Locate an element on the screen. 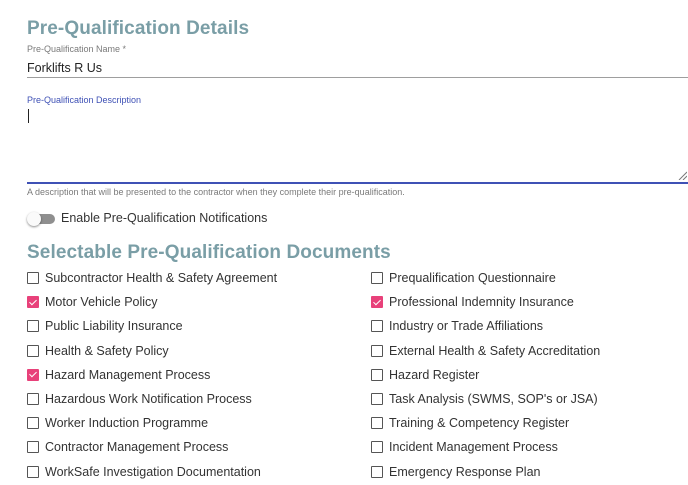  documents-title: Selectable Pre-Qualification Documents is located at coordinates (209, 252).